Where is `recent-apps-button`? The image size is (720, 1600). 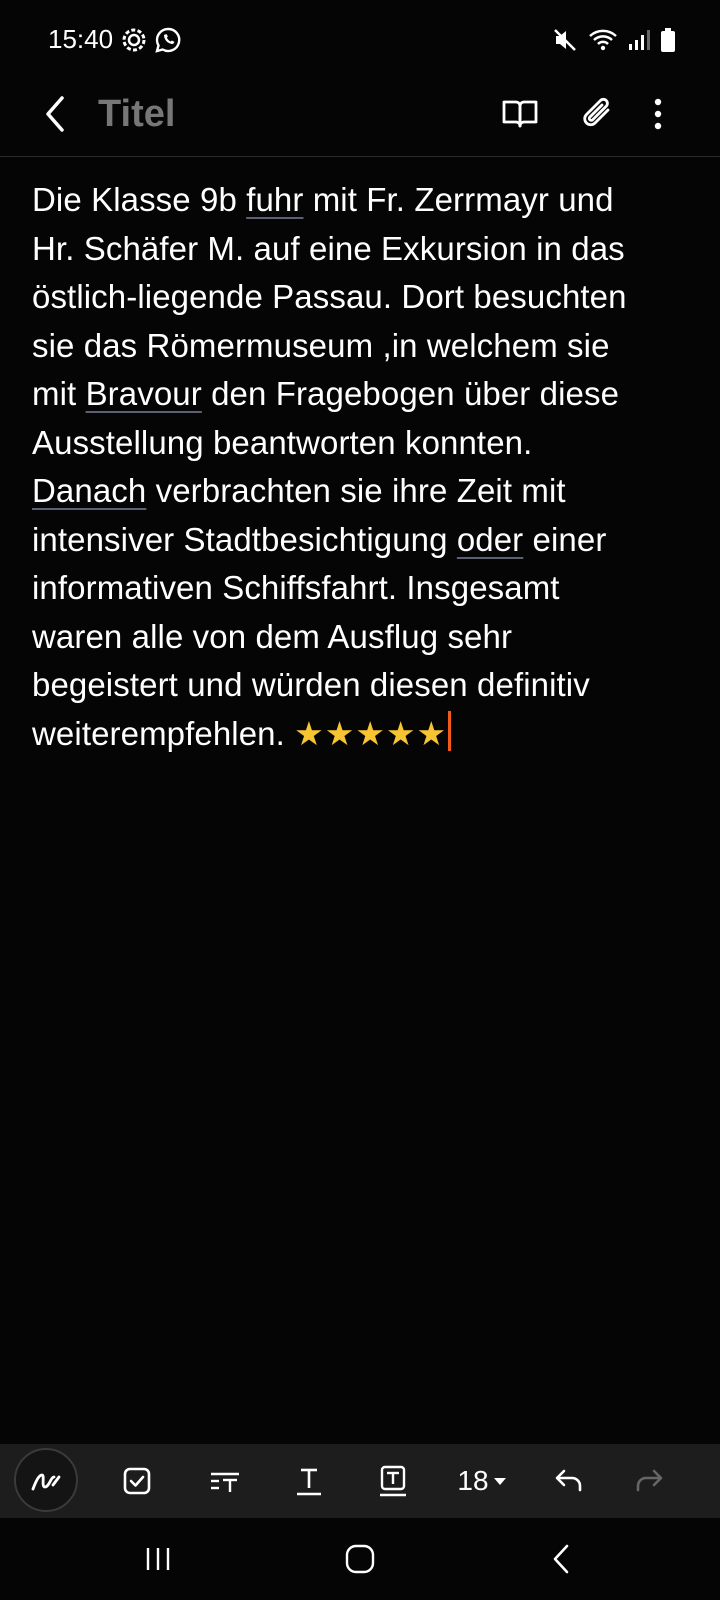 recent-apps-button is located at coordinates (158, 1559).